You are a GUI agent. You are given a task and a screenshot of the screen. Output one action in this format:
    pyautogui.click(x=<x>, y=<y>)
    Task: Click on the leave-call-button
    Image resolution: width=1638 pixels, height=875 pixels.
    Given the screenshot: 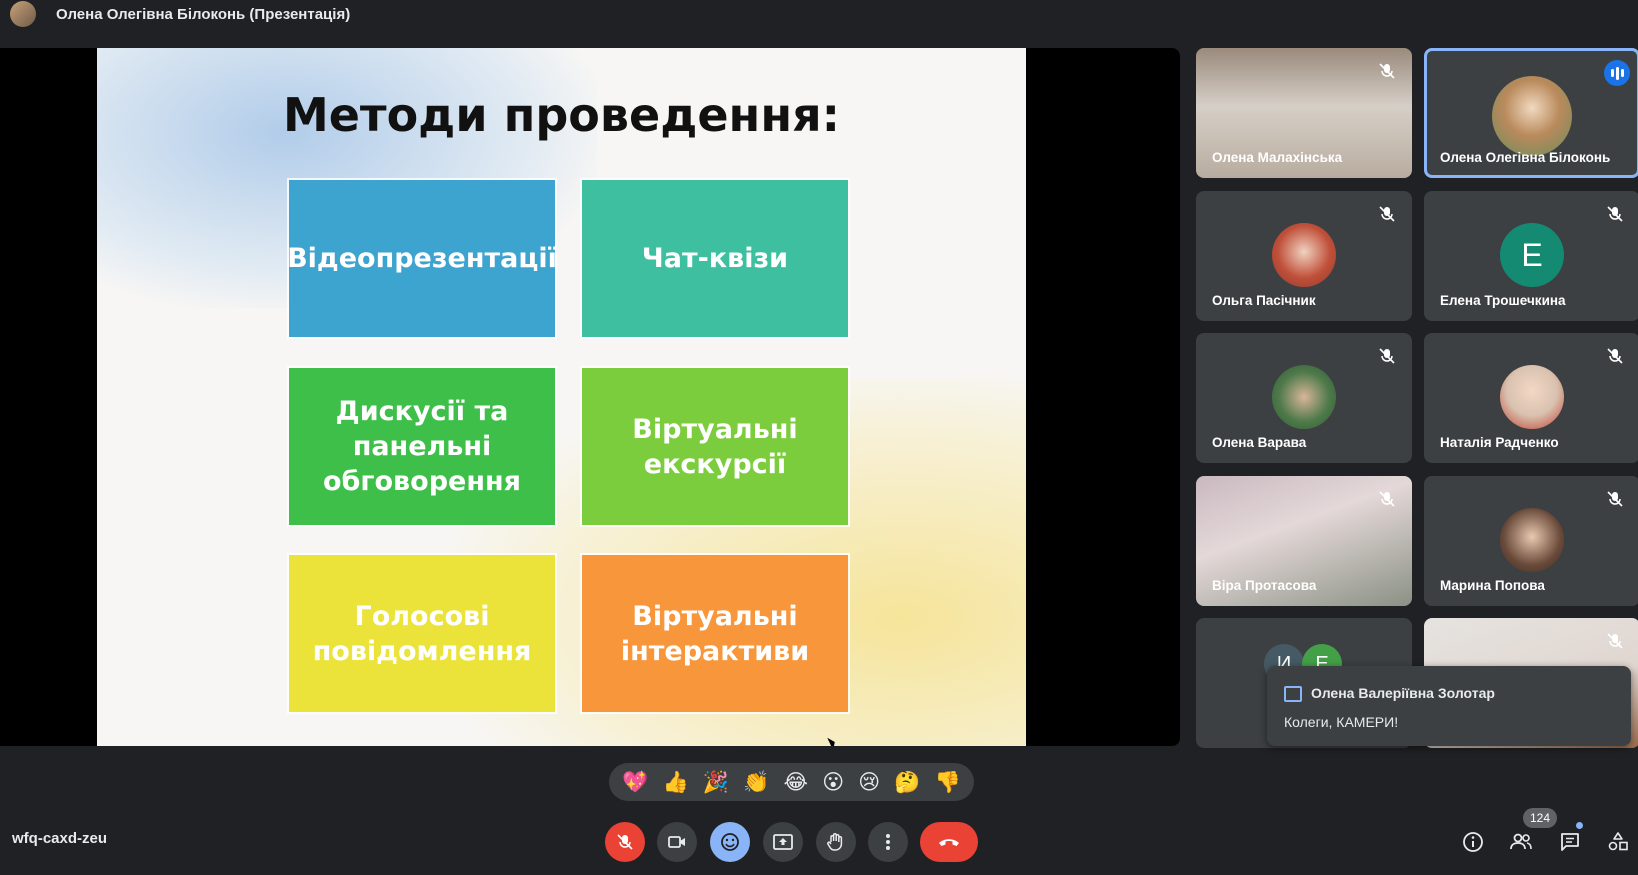 What is the action you would take?
    pyautogui.click(x=949, y=842)
    